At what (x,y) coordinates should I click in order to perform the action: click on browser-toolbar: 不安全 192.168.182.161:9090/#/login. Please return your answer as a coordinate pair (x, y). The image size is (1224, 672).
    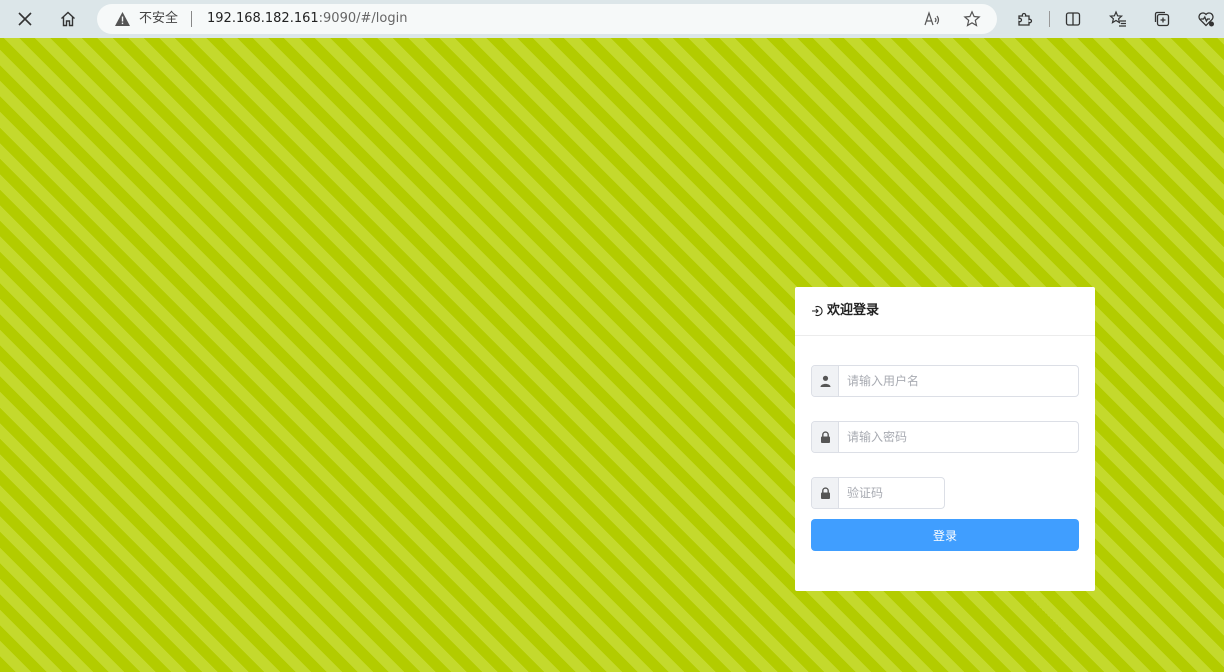
    Looking at the image, I should click on (612, 19).